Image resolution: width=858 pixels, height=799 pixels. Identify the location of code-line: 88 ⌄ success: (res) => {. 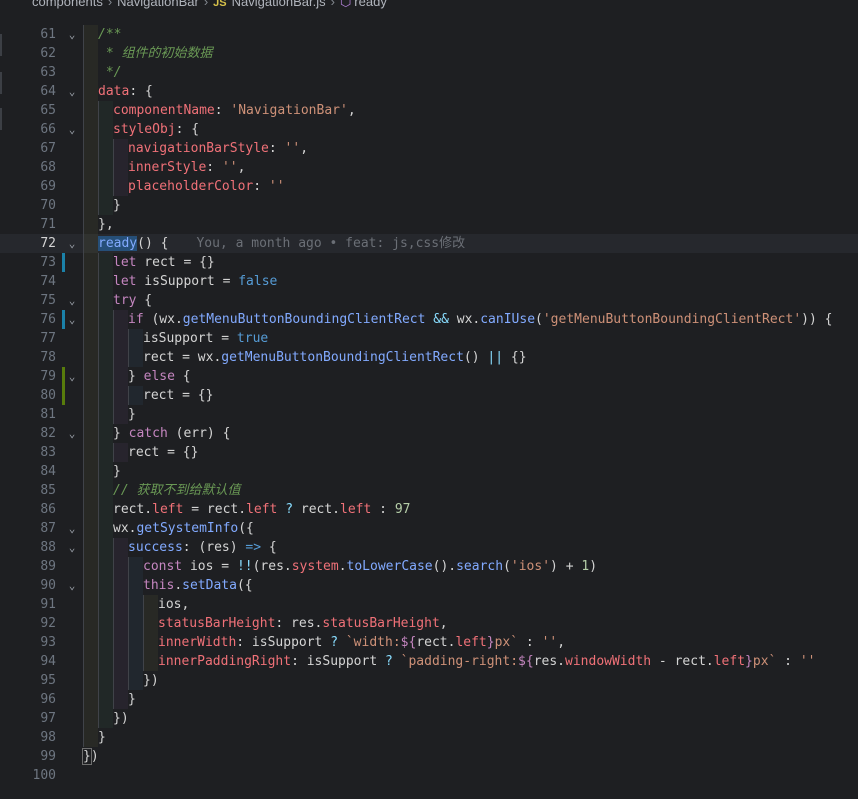
(429, 547).